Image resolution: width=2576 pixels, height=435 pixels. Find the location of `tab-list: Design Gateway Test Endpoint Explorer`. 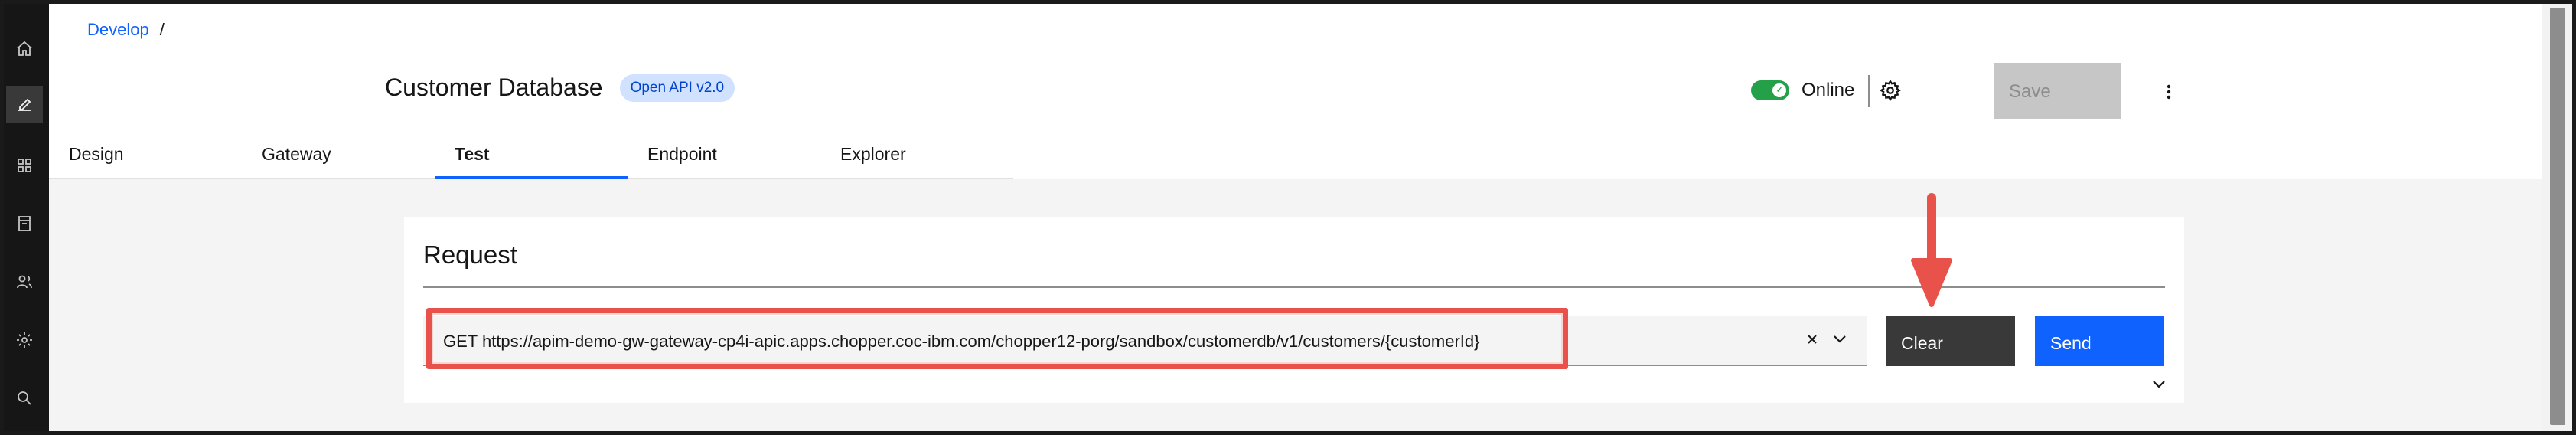

tab-list: Design Gateway Test Endpoint Explorer is located at coordinates (531, 155).